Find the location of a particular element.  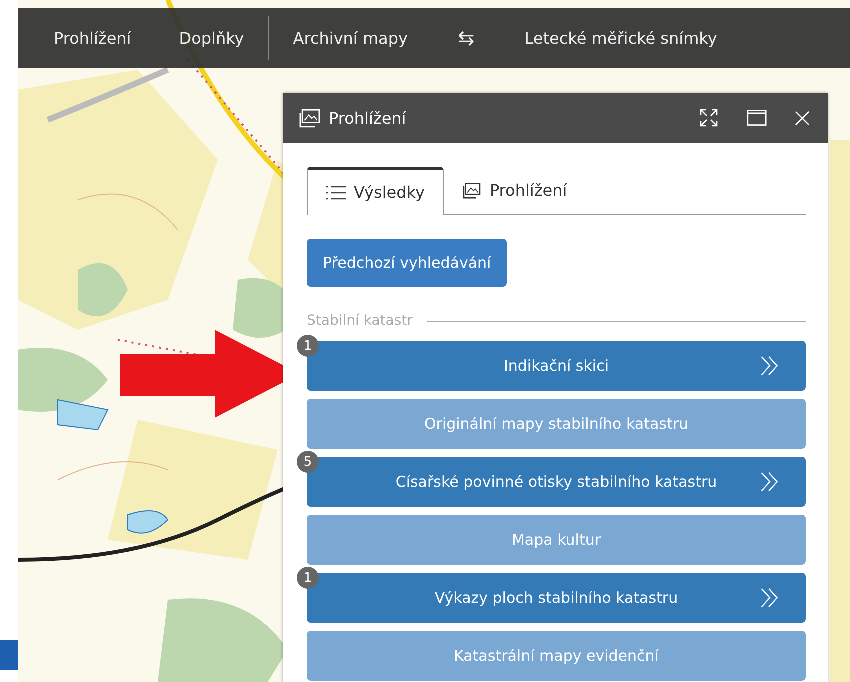

maximize-icon is located at coordinates (757, 118).